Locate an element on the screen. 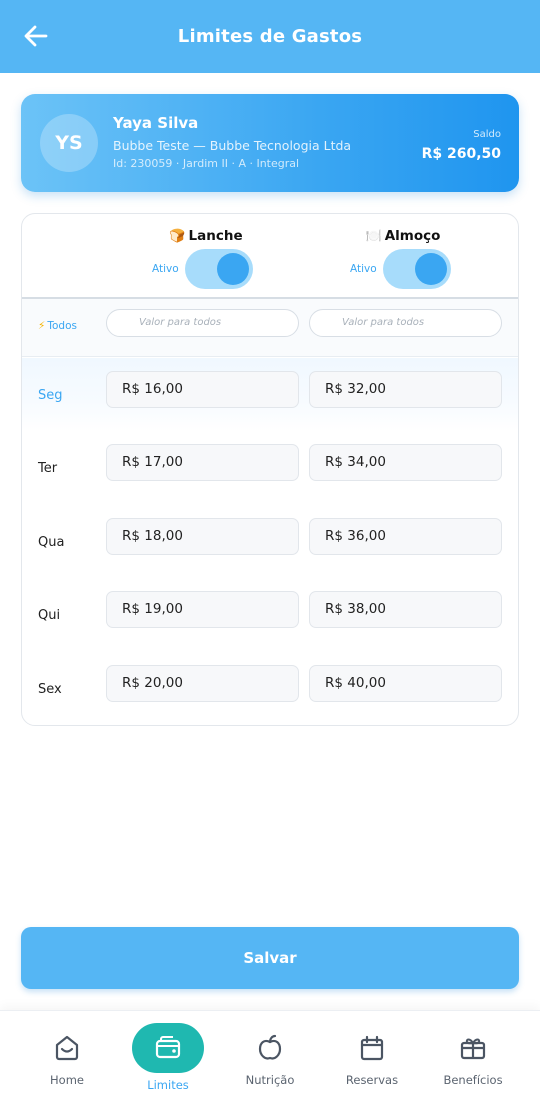 The height and width of the screenshot is (1102, 540). nav-label: Limites is located at coordinates (168, 1085).